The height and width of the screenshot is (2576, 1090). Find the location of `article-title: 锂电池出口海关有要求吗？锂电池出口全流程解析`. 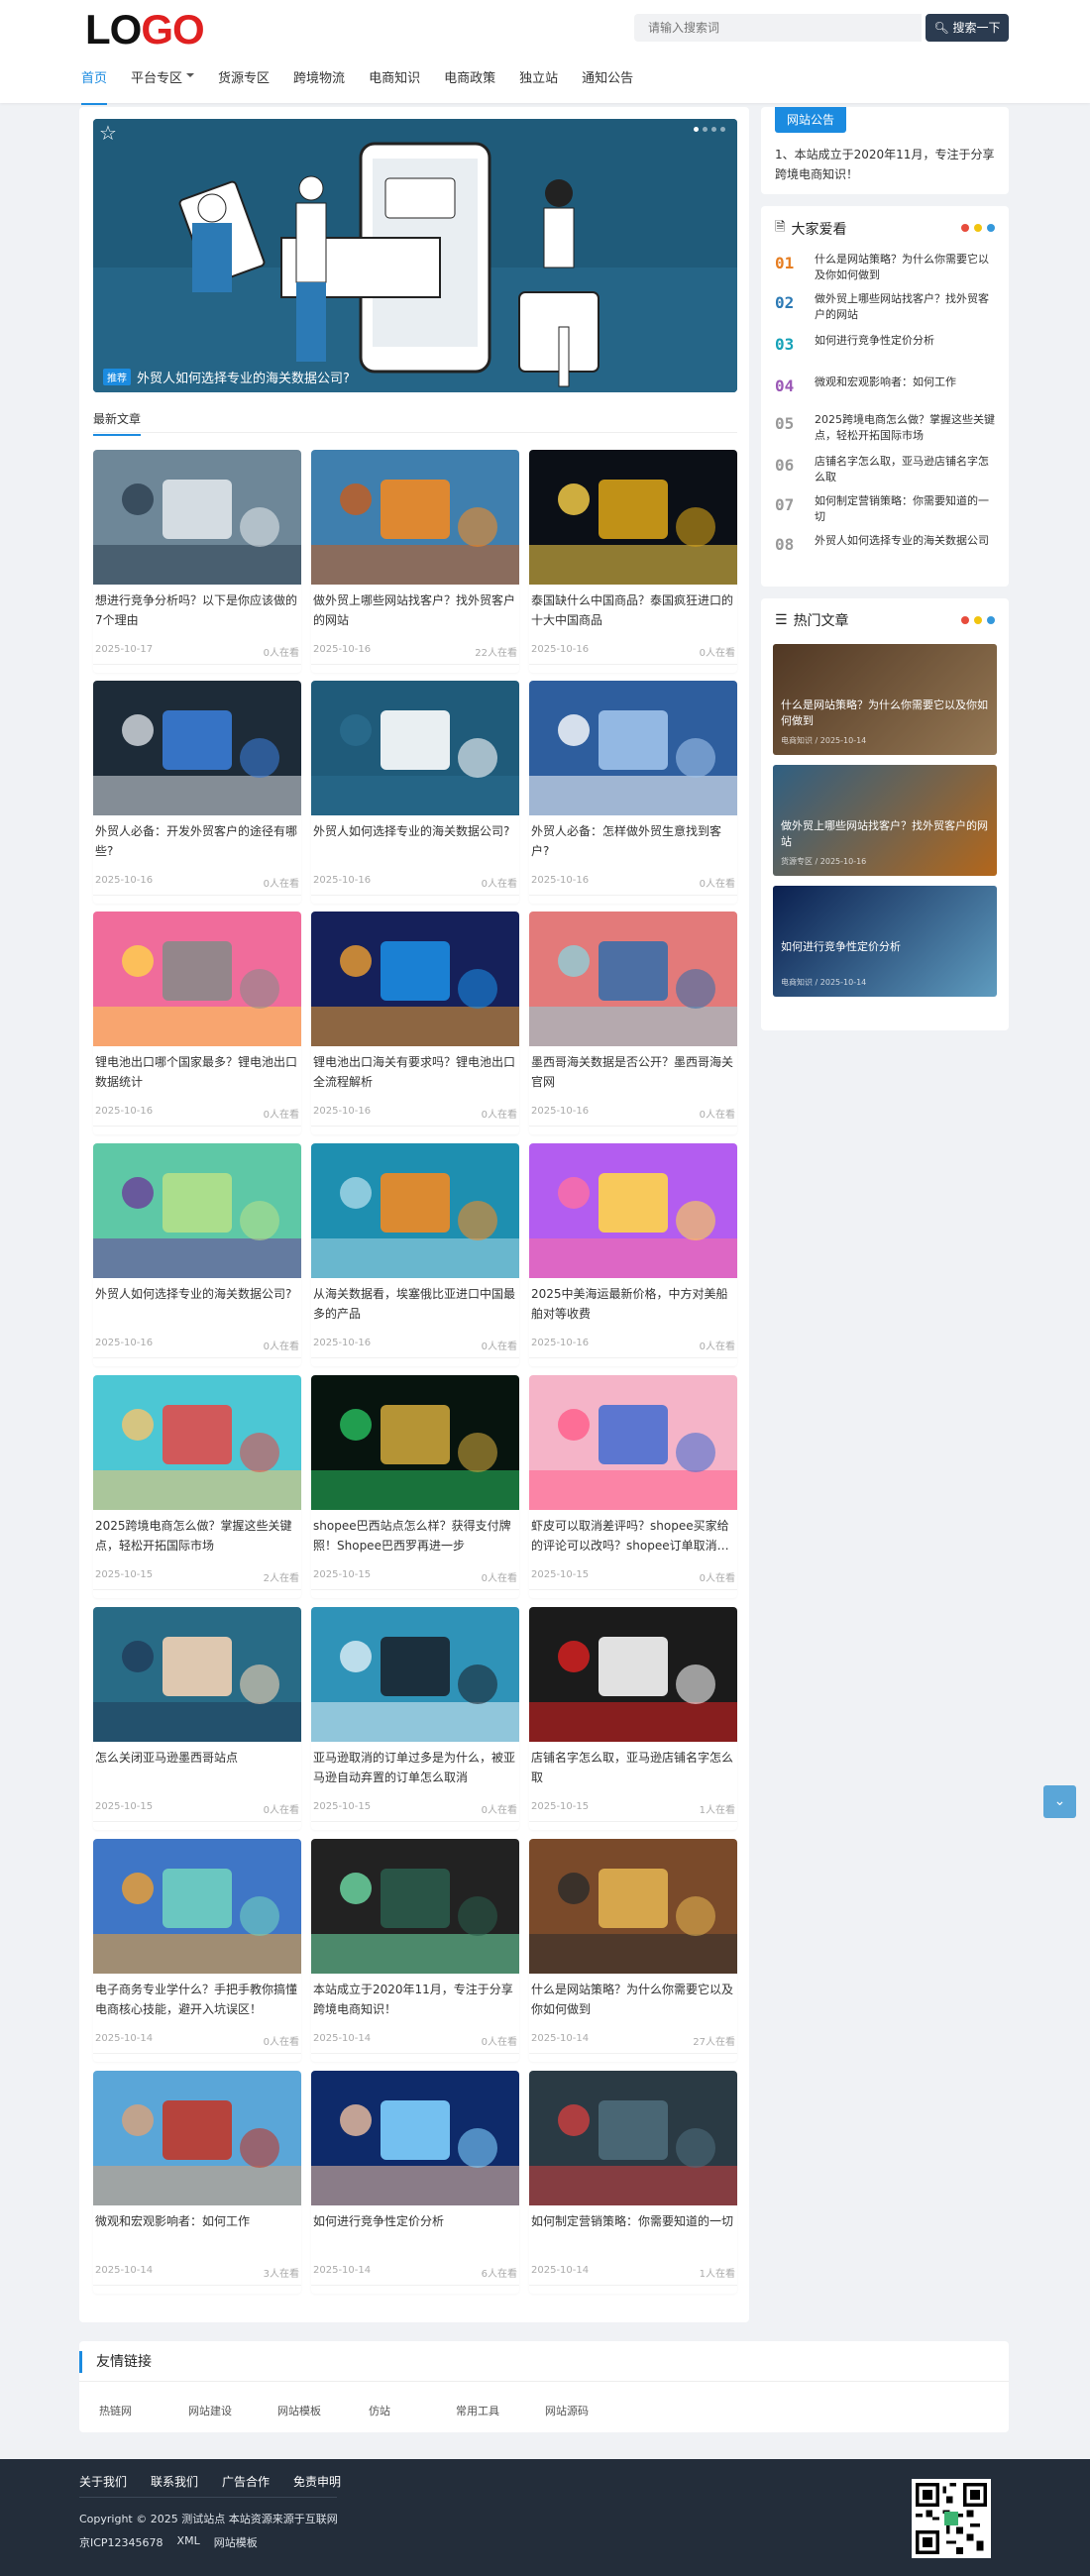

article-title: 锂电池出口海关有要求吗？锂电池出口全流程解析 is located at coordinates (414, 1072).